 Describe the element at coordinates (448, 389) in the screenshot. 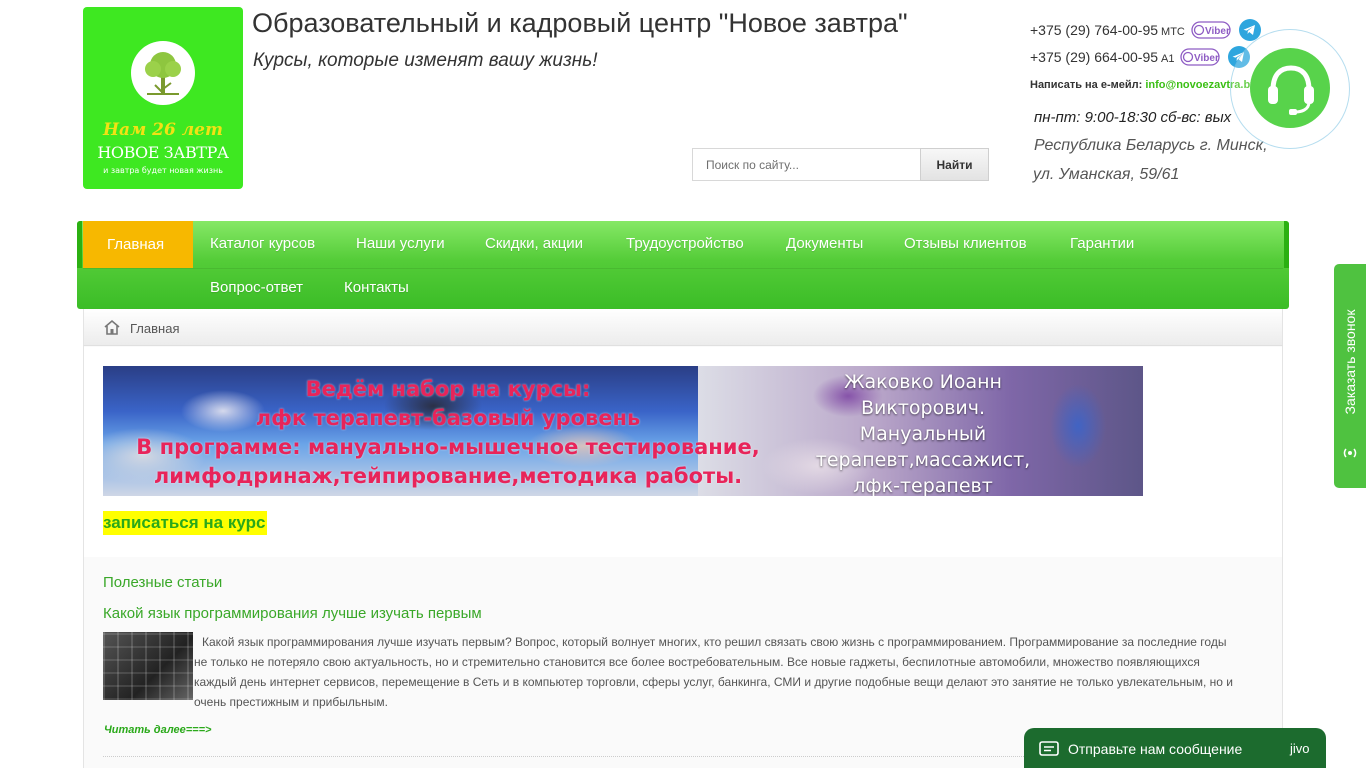

I see `promo-line: Ведём набор на курсы:` at that location.